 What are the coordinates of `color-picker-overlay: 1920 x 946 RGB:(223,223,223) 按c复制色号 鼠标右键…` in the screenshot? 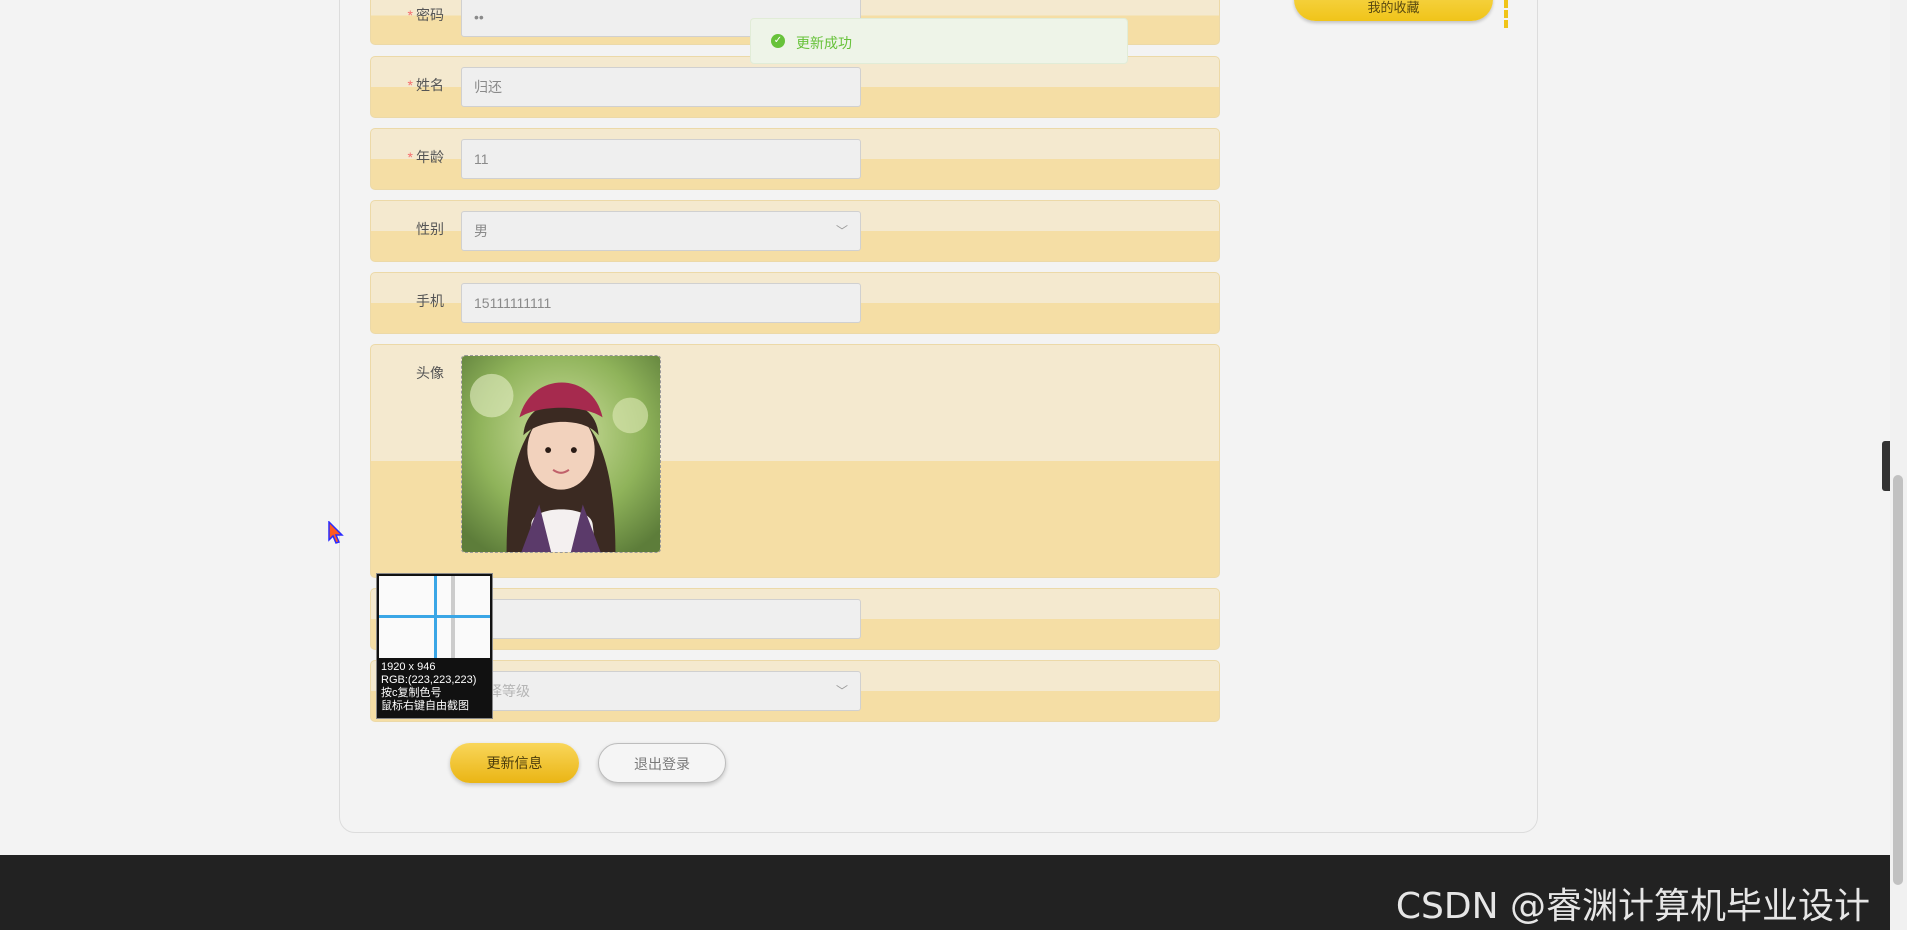 It's located at (434, 646).